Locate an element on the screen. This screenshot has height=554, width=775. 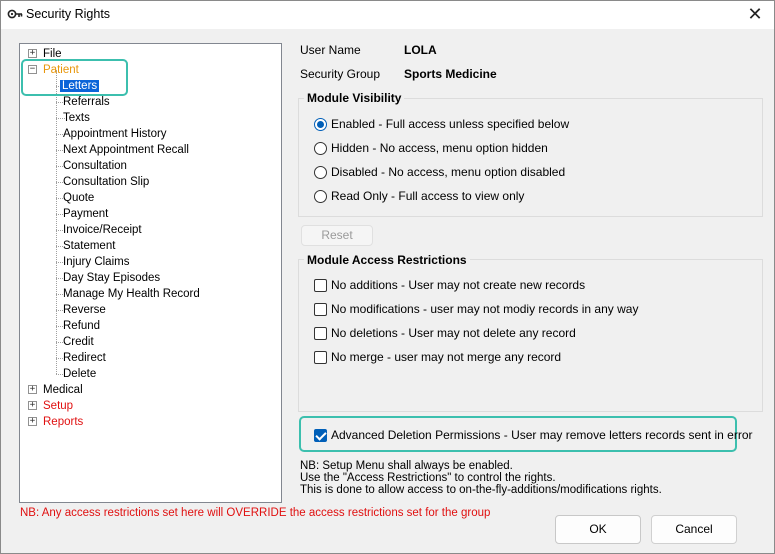
tree-item-next-appointment-recall: Next Appointment Recall is located at coordinates (126, 150).